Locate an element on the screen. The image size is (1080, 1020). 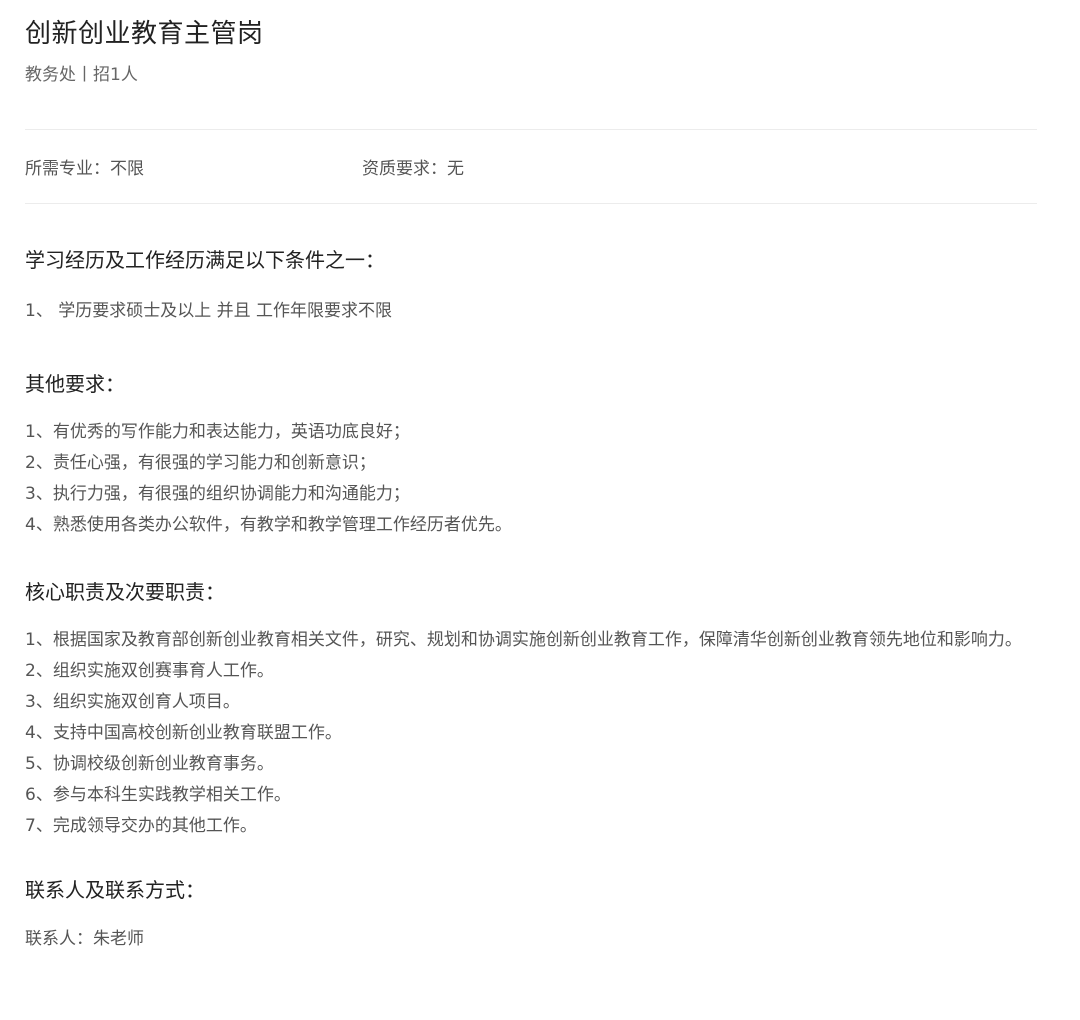
list-item: 1、 学历要求硕士及以上 并且 工作年限要求不限 is located at coordinates (209, 311).